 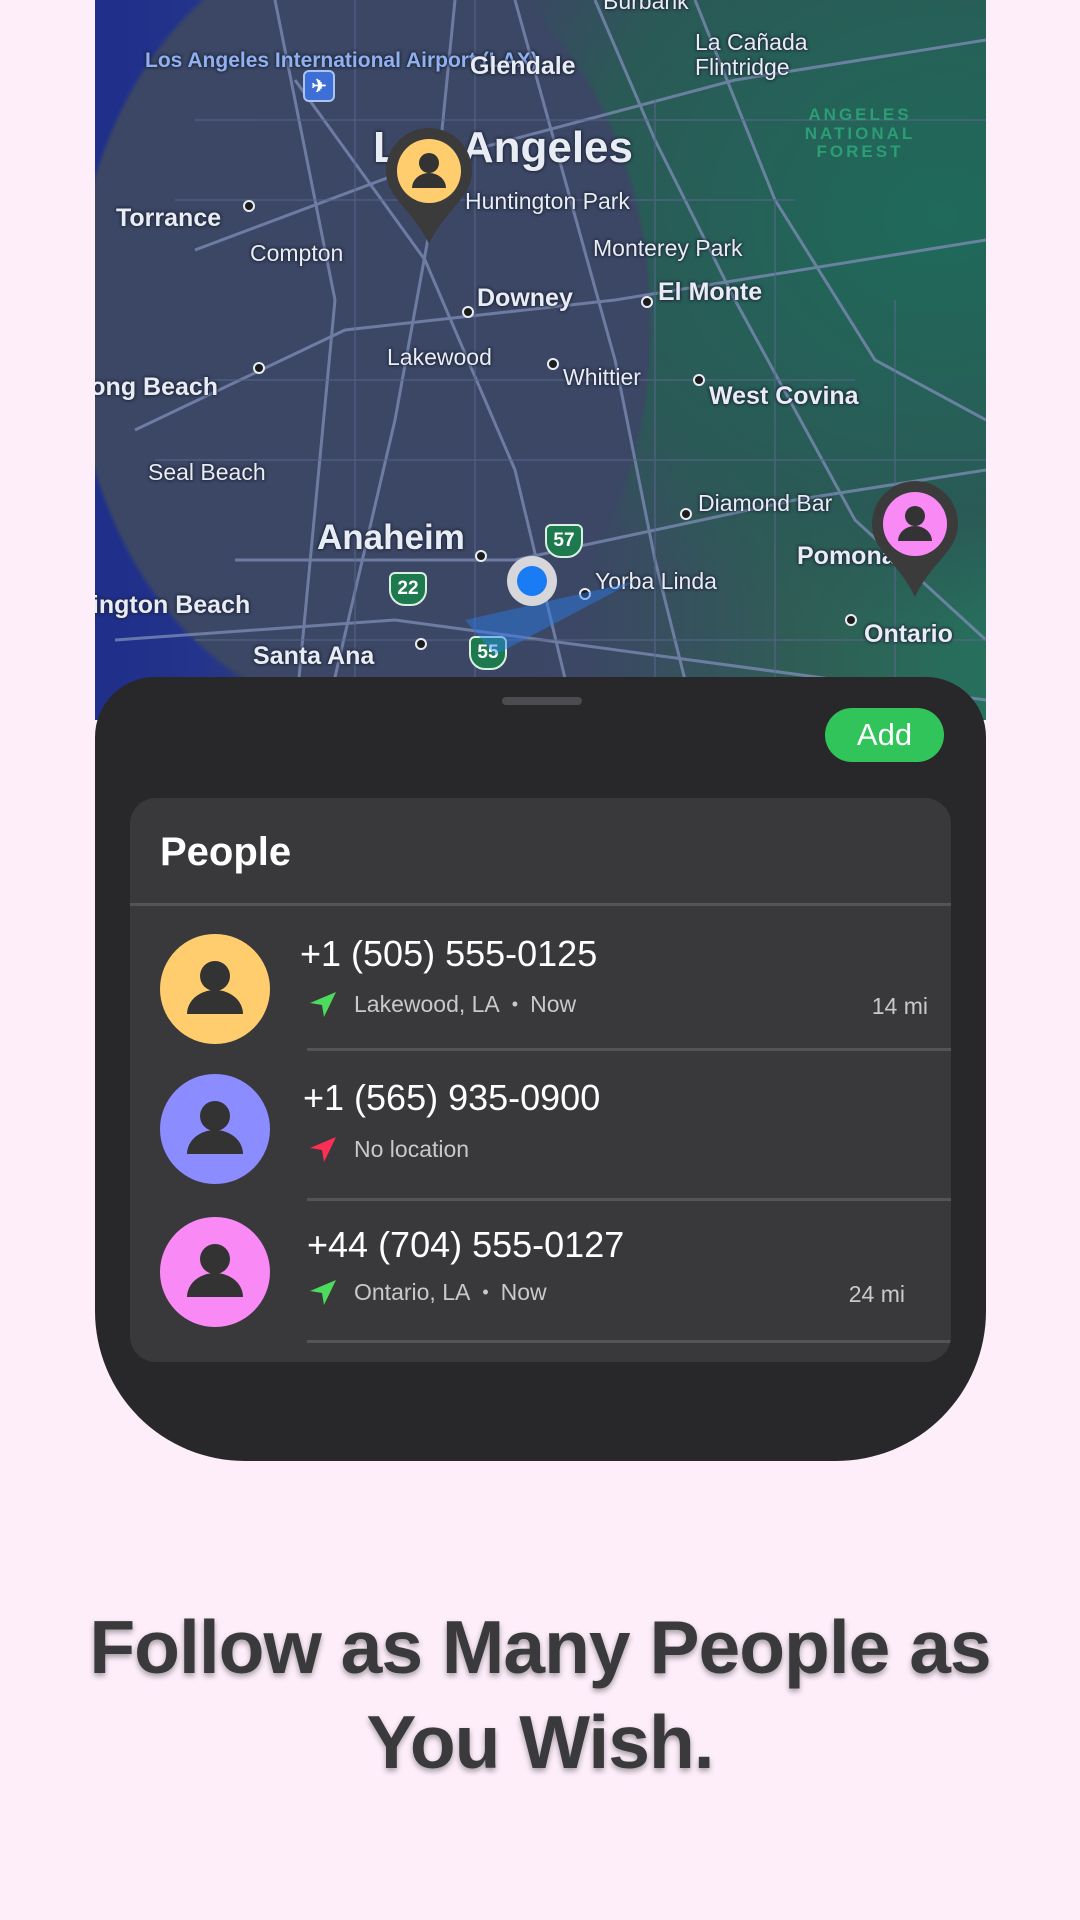 What do you see at coordinates (319, 86) in the screenshot?
I see `airport-icon: ✈` at bounding box center [319, 86].